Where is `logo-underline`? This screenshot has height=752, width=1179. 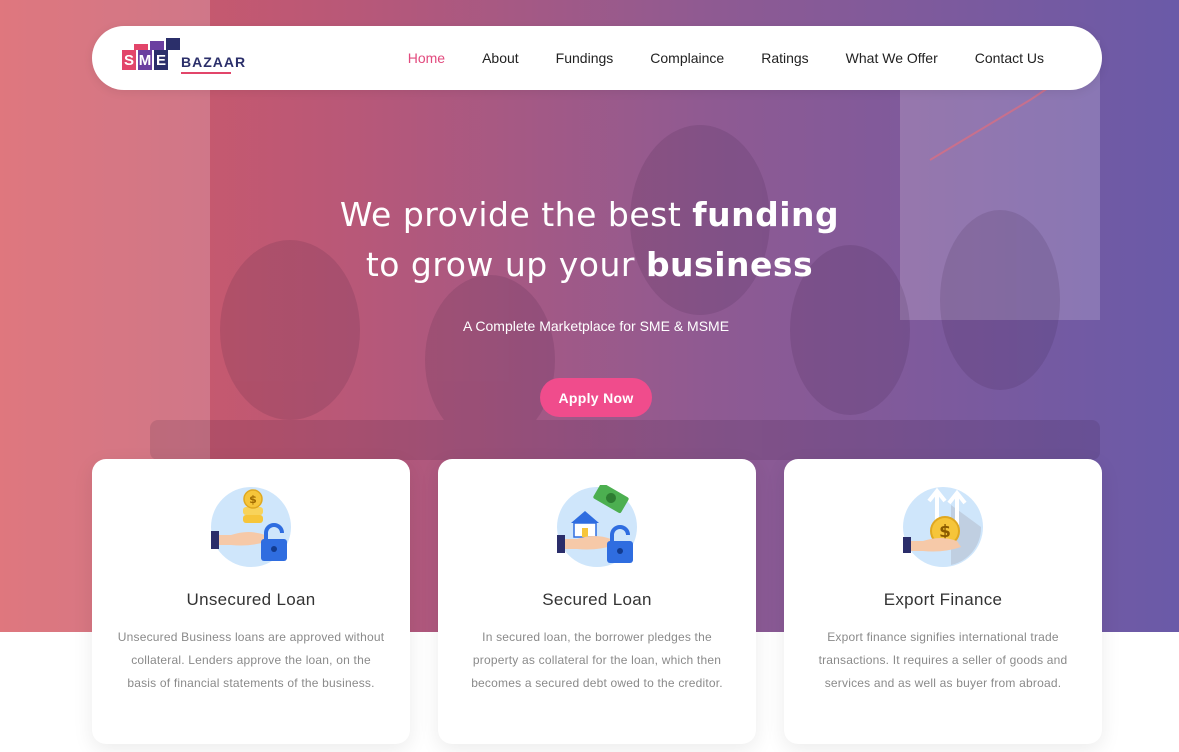
logo-underline is located at coordinates (206, 73).